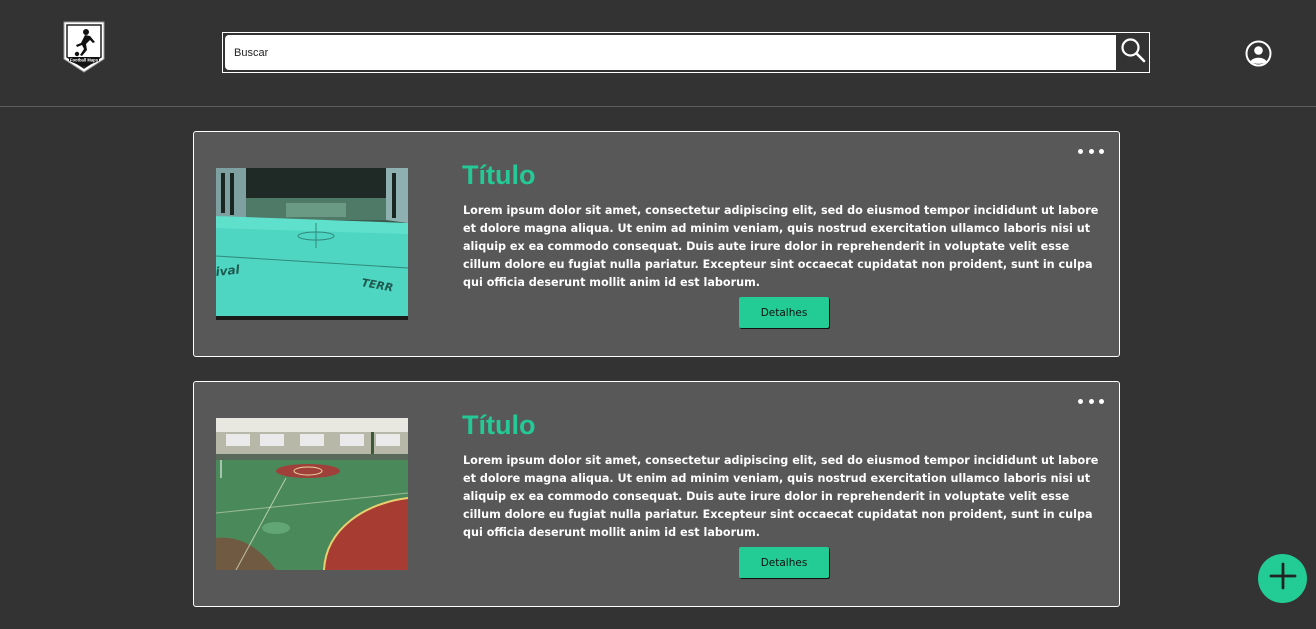 The width and height of the screenshot is (1316, 629). Describe the element at coordinates (228, 270) in the screenshot. I see `svg-text: ival` at that location.